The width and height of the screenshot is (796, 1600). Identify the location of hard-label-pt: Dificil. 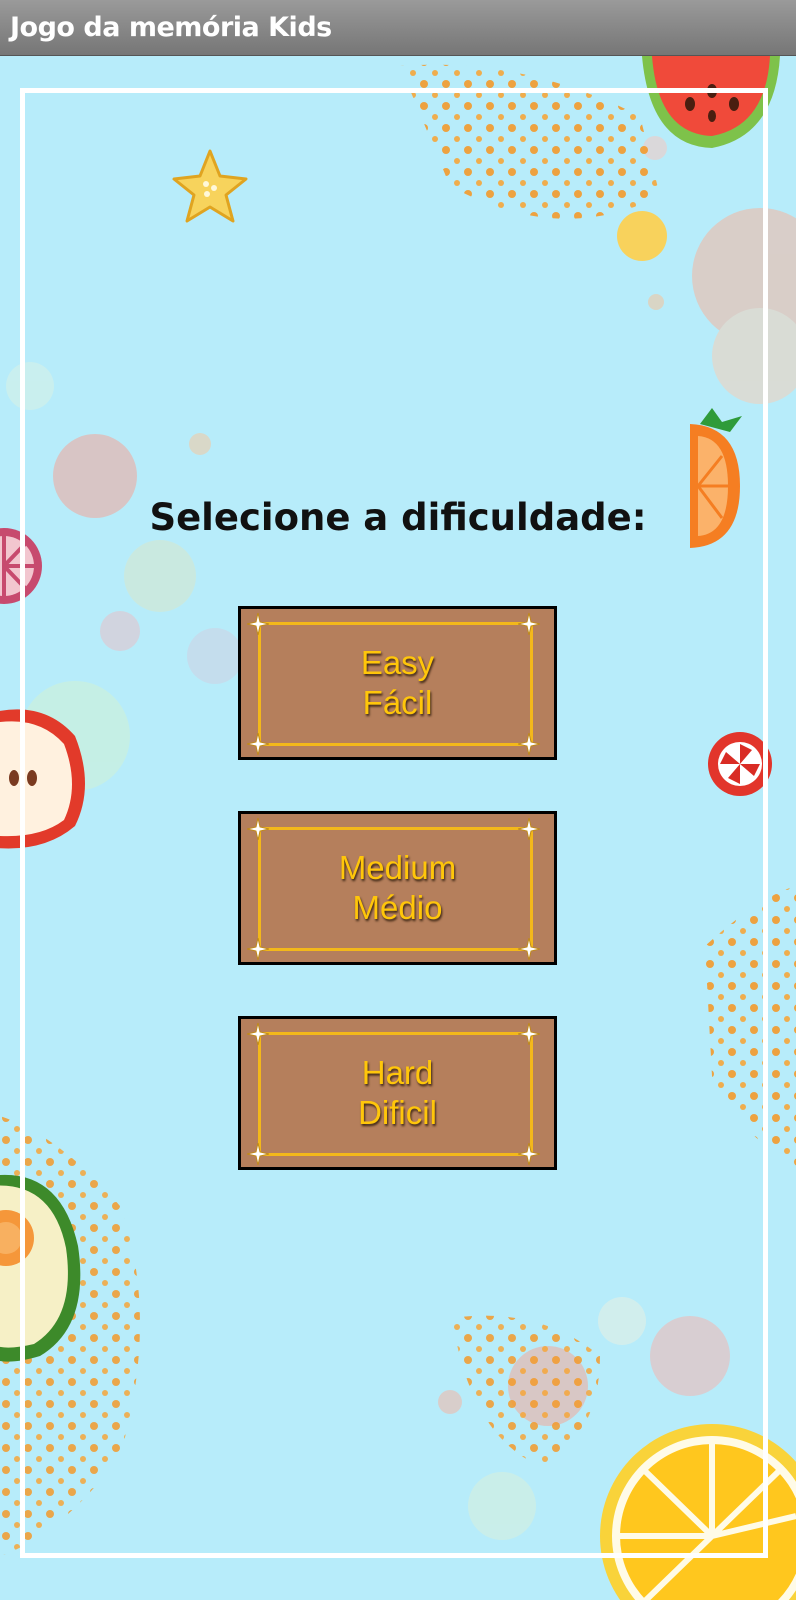
(397, 1112).